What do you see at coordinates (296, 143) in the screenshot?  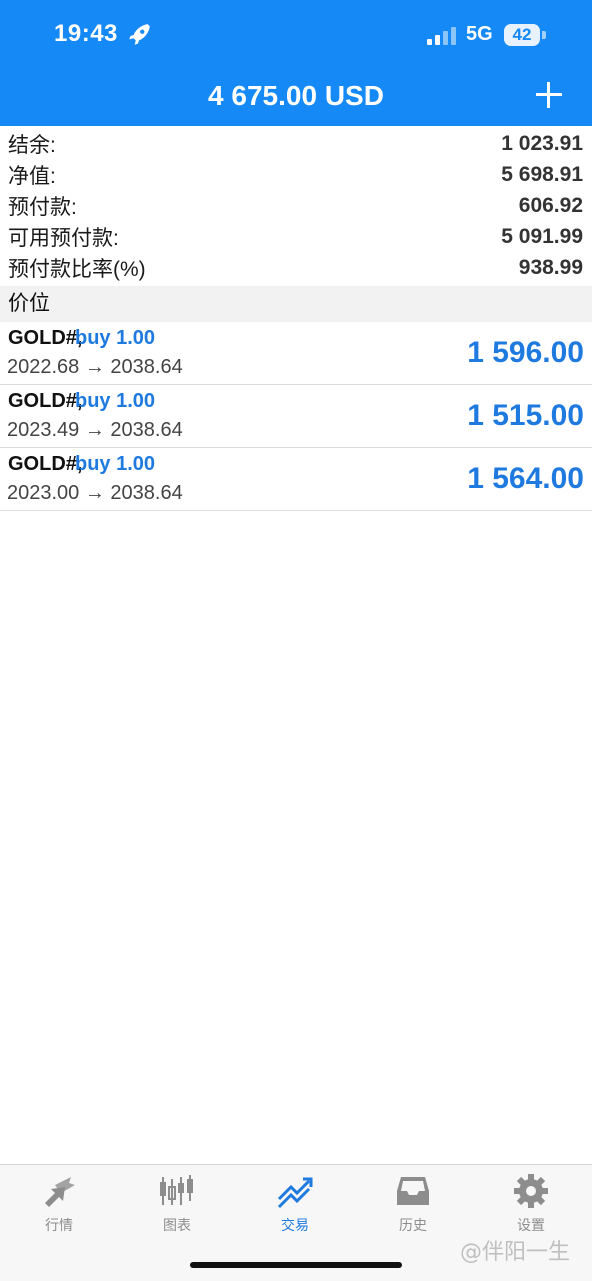 I see `summary-row-balance: 结余: 1 023.91` at bounding box center [296, 143].